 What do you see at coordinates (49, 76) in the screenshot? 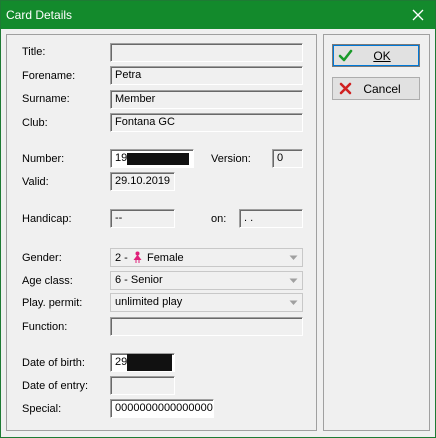
I see `forename-label: Forename:` at bounding box center [49, 76].